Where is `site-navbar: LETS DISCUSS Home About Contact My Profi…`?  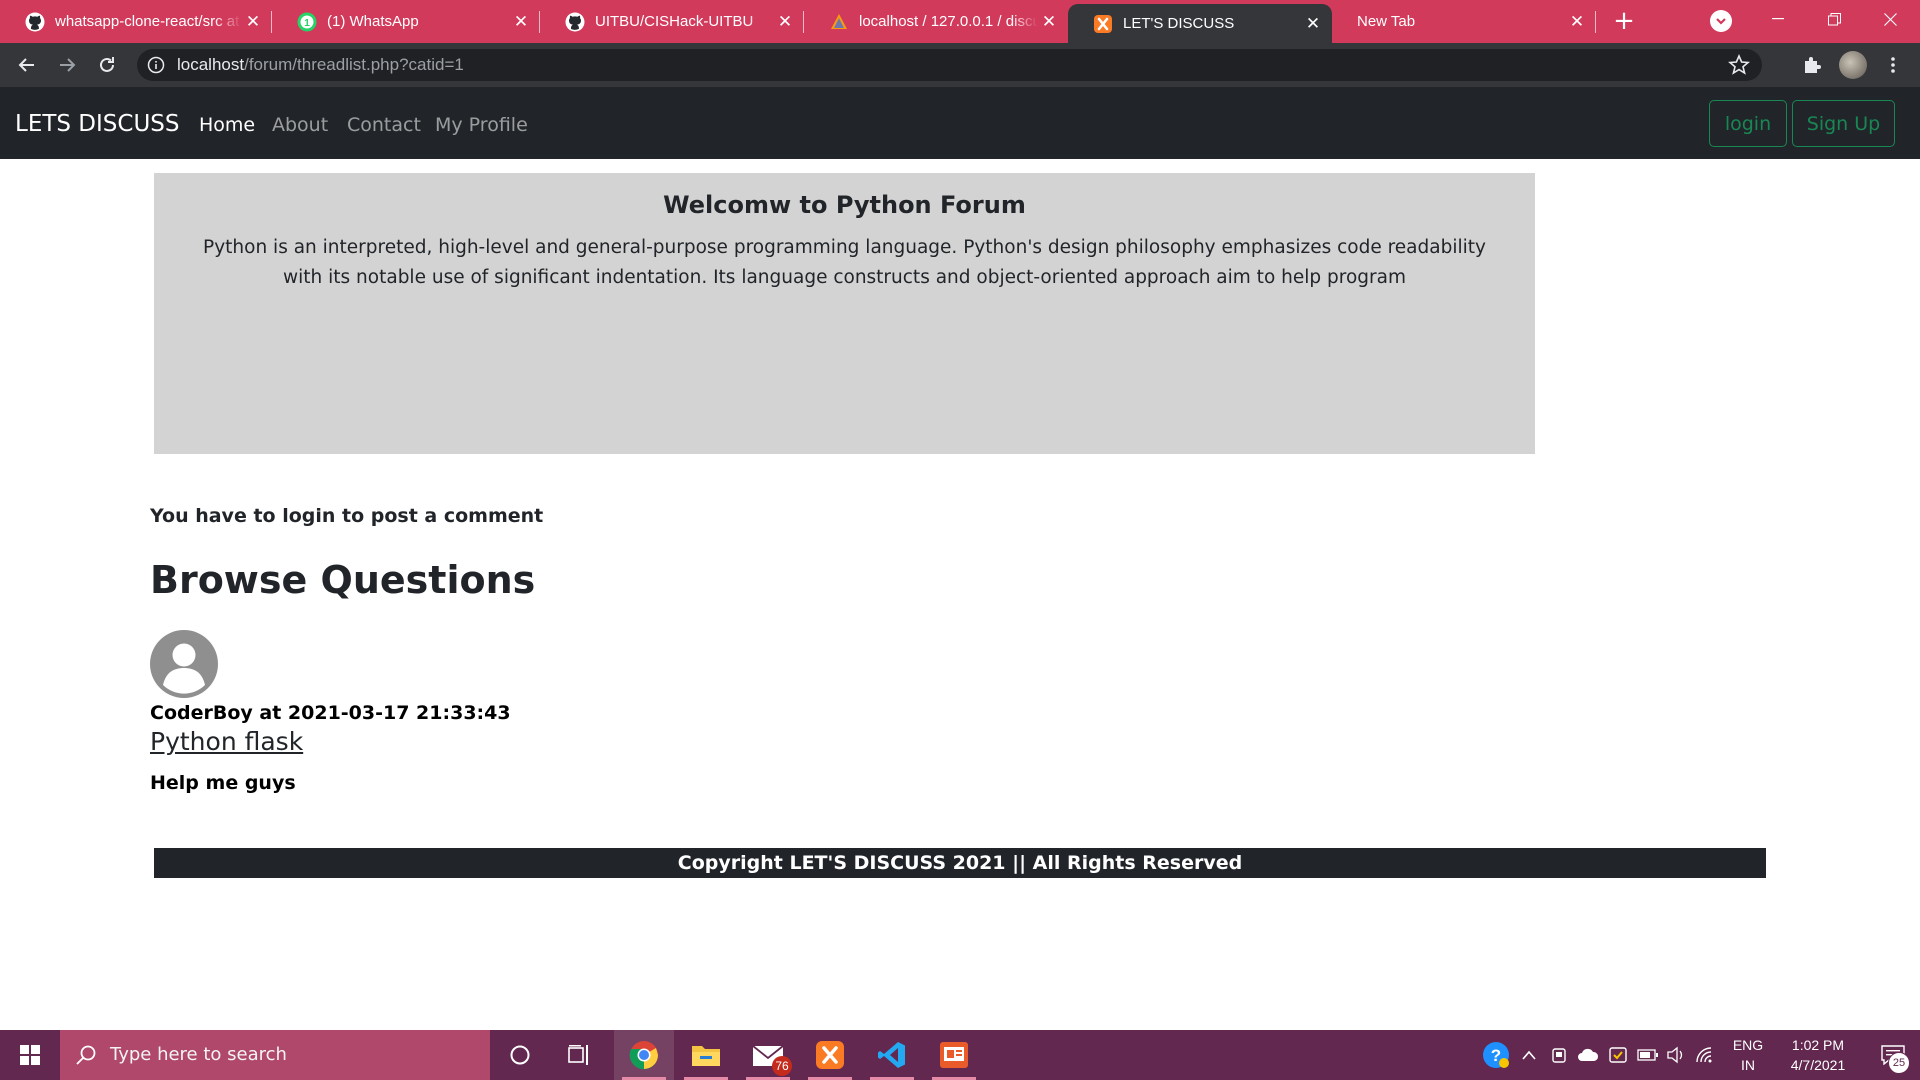
site-navbar: LETS DISCUSS Home About Contact My Profi… is located at coordinates (960, 123).